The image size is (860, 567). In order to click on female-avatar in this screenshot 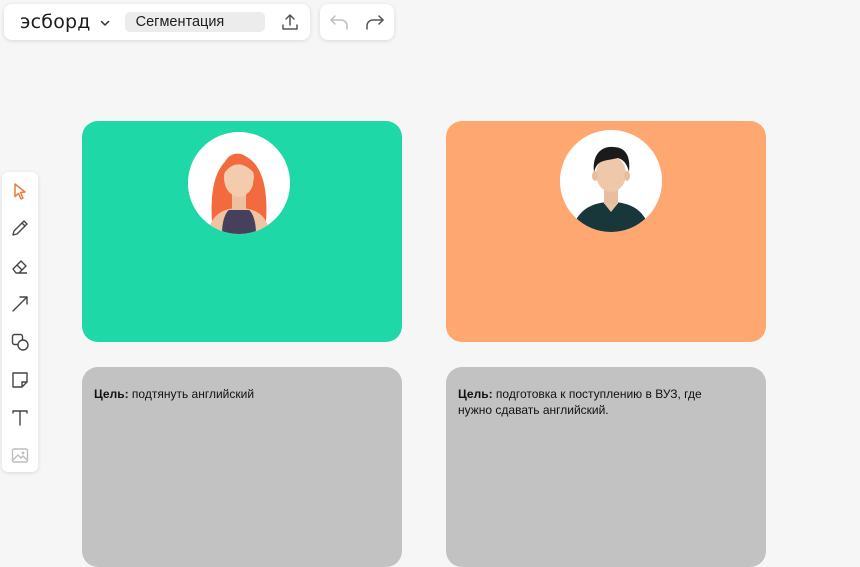, I will do `click(239, 183)`.